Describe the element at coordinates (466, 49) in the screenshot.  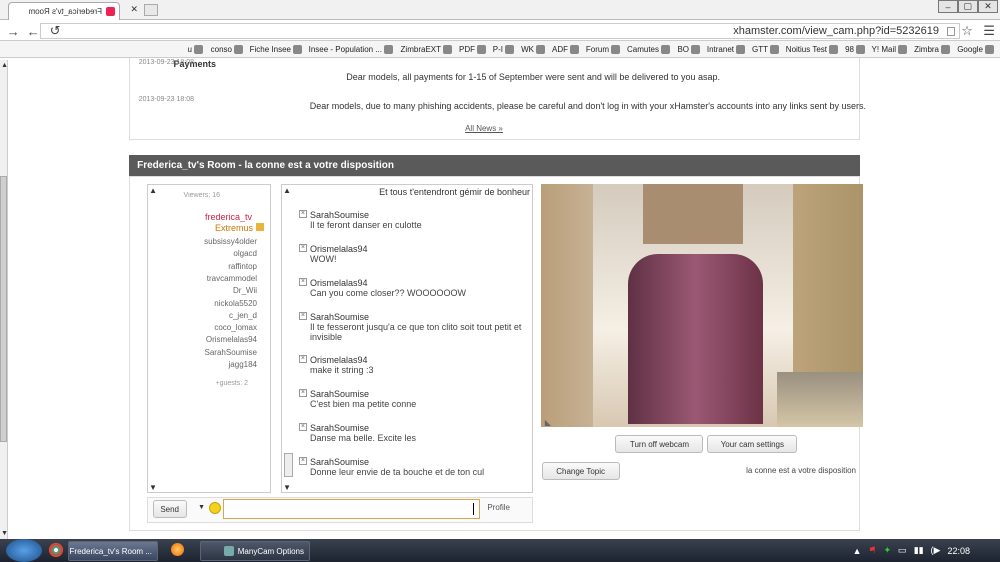
I see `bookmark-label: PDF` at that location.